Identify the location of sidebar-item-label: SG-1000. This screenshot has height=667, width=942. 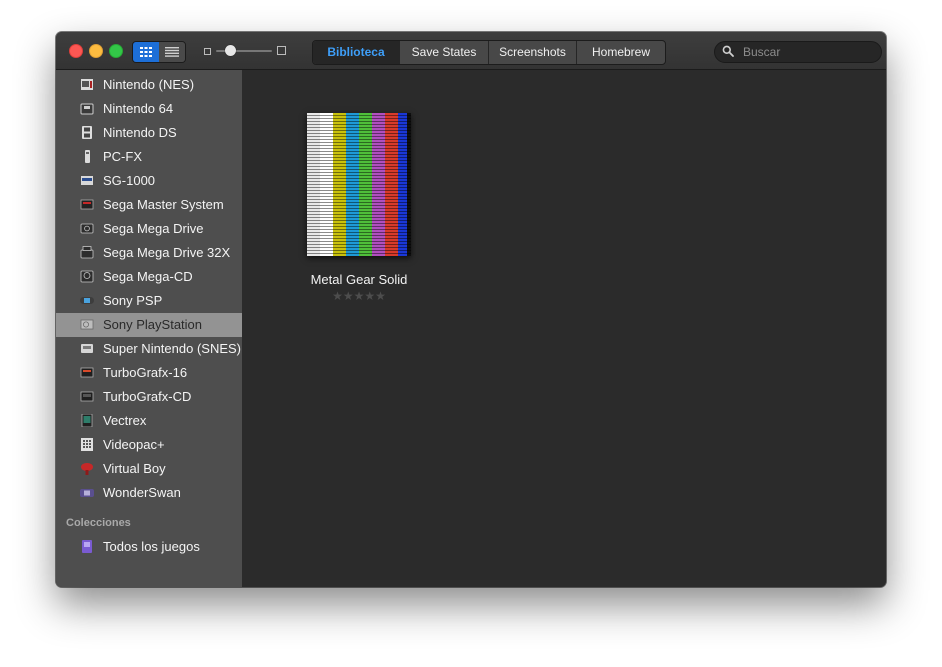
(129, 180).